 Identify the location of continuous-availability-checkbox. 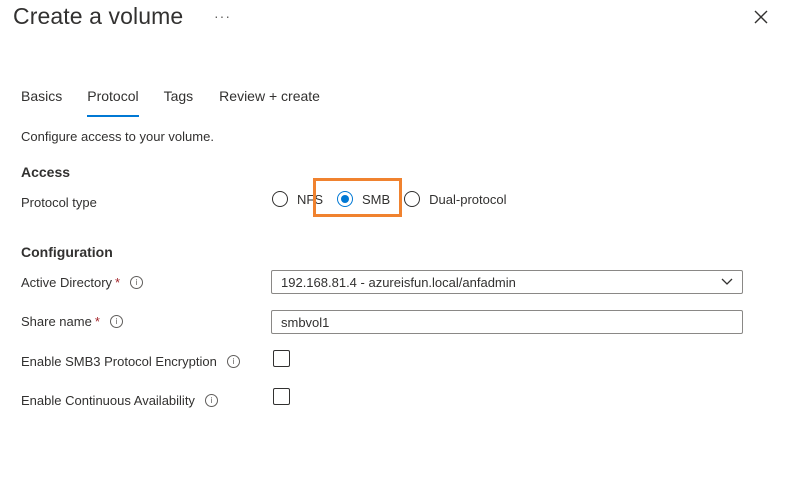
(281, 396).